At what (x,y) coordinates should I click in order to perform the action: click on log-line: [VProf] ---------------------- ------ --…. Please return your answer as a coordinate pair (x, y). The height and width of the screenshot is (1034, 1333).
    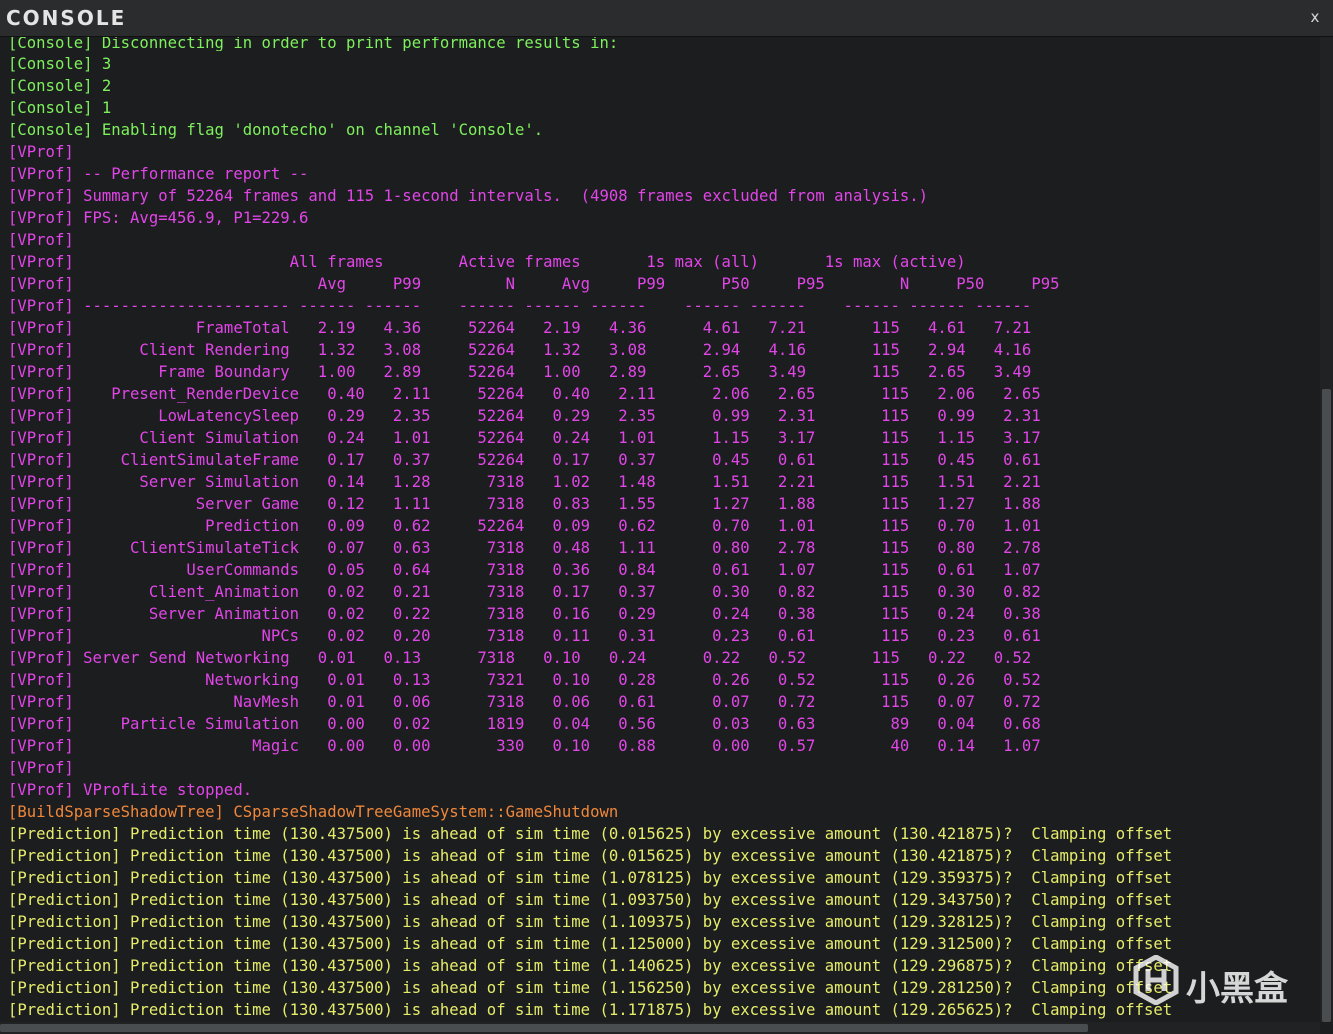
    Looking at the image, I should click on (520, 306).